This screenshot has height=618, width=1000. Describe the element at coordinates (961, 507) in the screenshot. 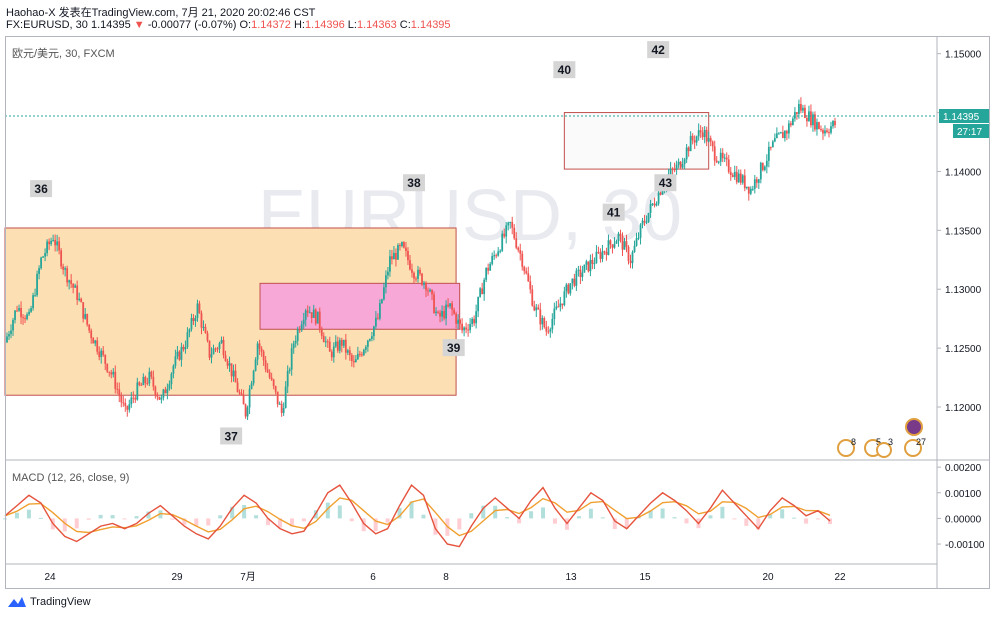

I see `macd-axis: 0.00200 0.00100 0.00000 -0.00100` at that location.